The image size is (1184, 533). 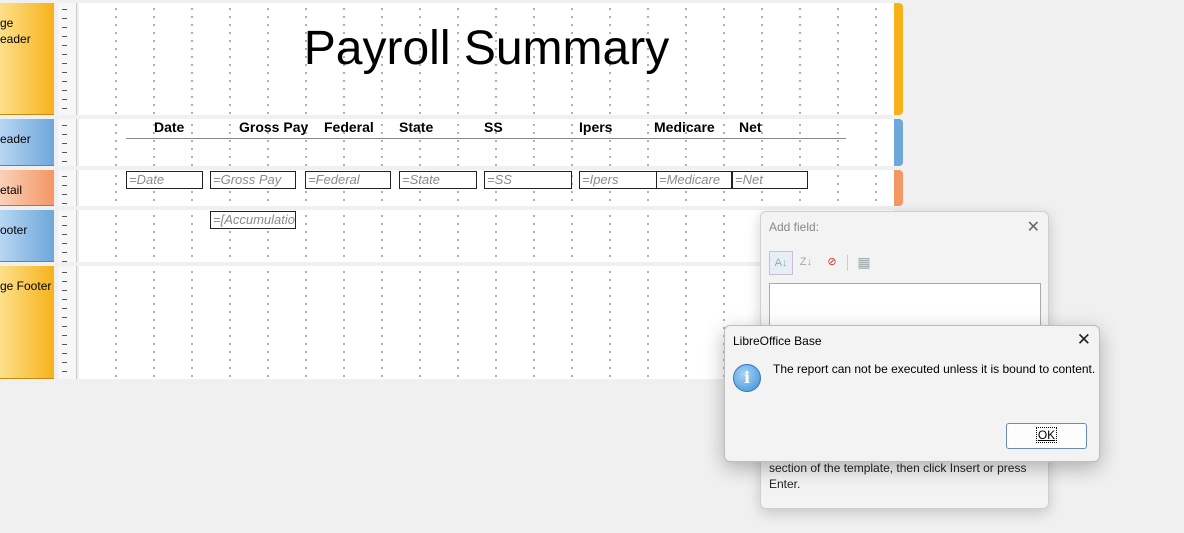 I want to click on field-gross-pay: =Gross Pay, so click(x=253, y=180).